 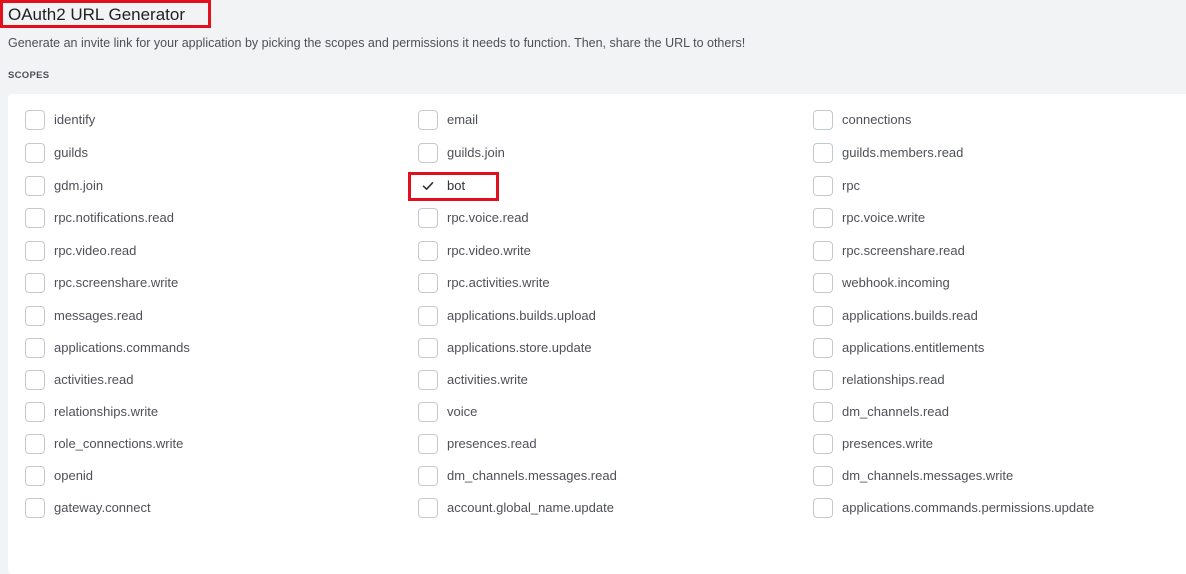 I want to click on scope-label: relationships.write, so click(x=106, y=411).